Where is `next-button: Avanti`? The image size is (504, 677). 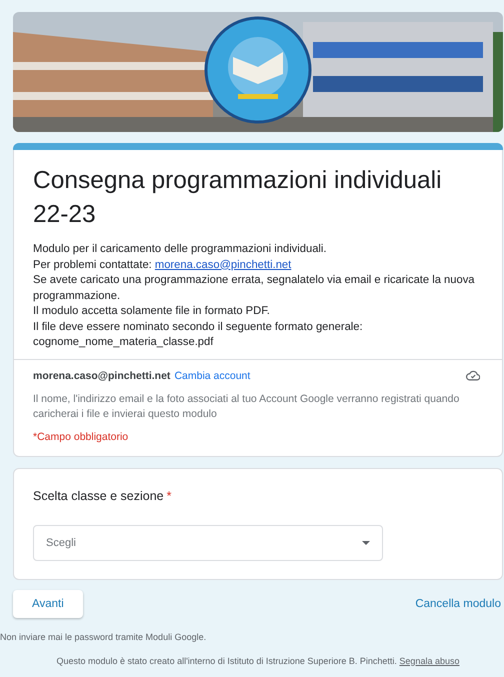 next-button: Avanti is located at coordinates (48, 604).